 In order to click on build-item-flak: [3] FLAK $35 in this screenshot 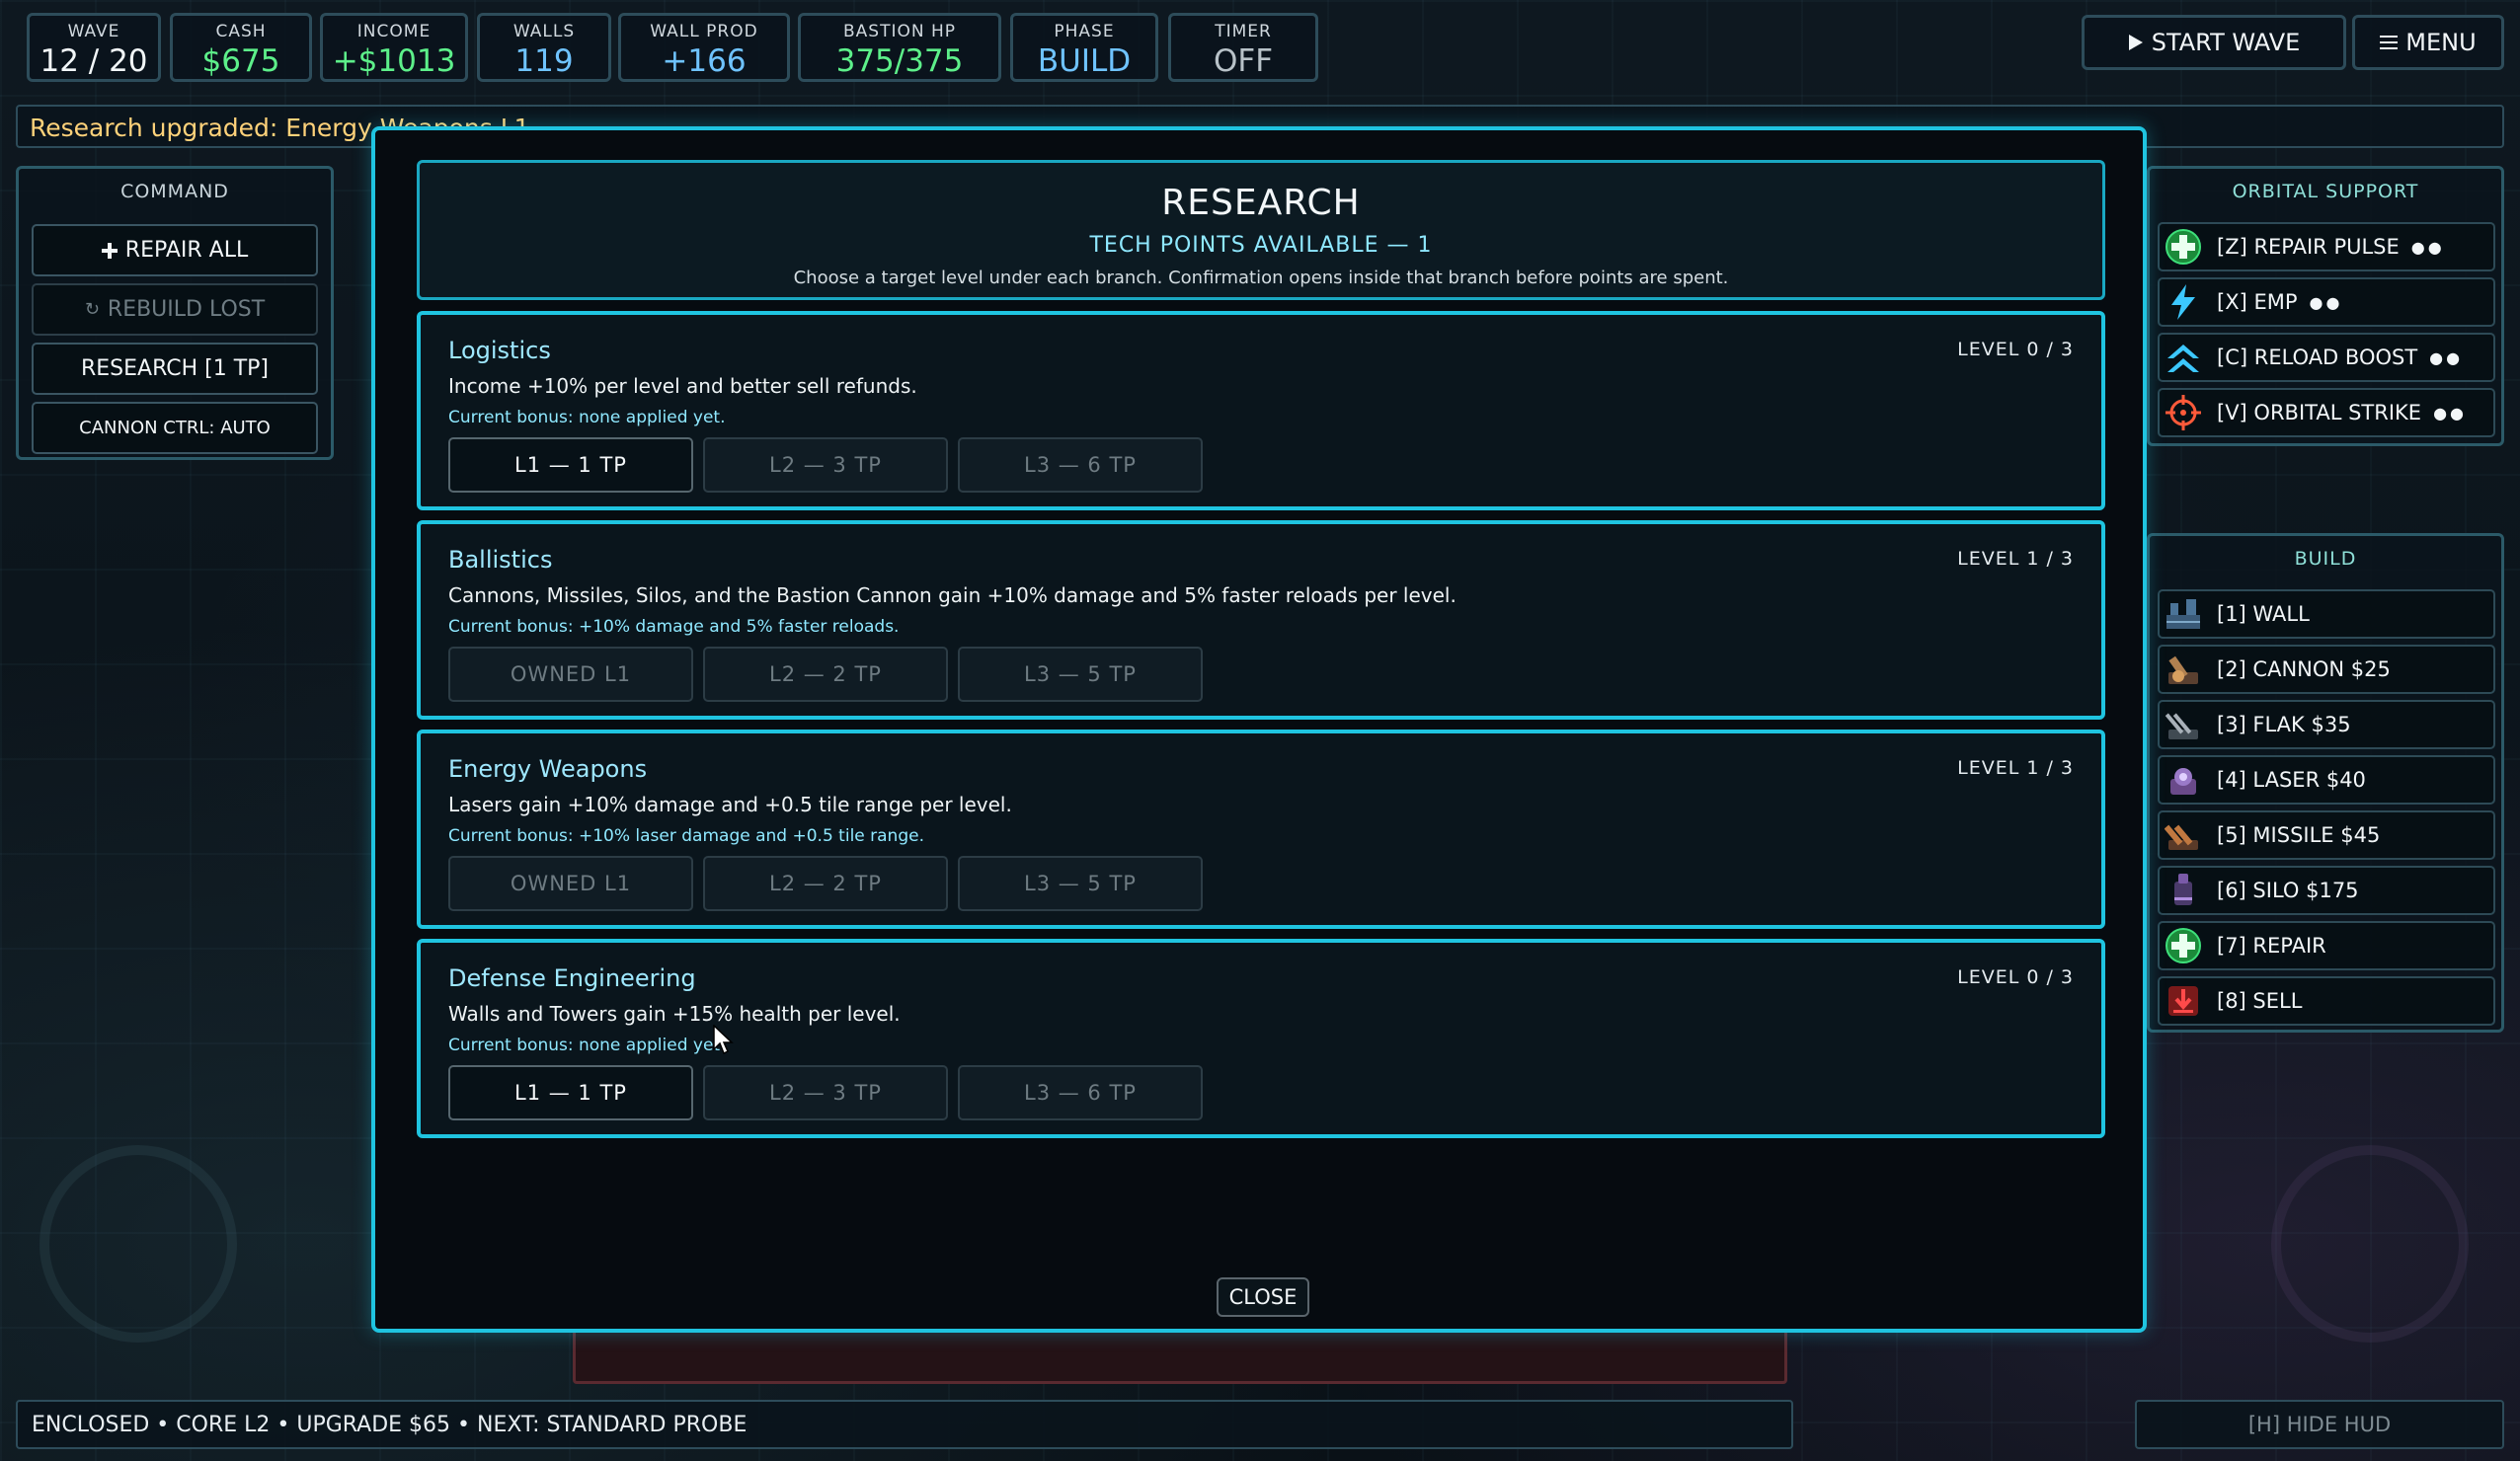, I will do `click(2326, 724)`.